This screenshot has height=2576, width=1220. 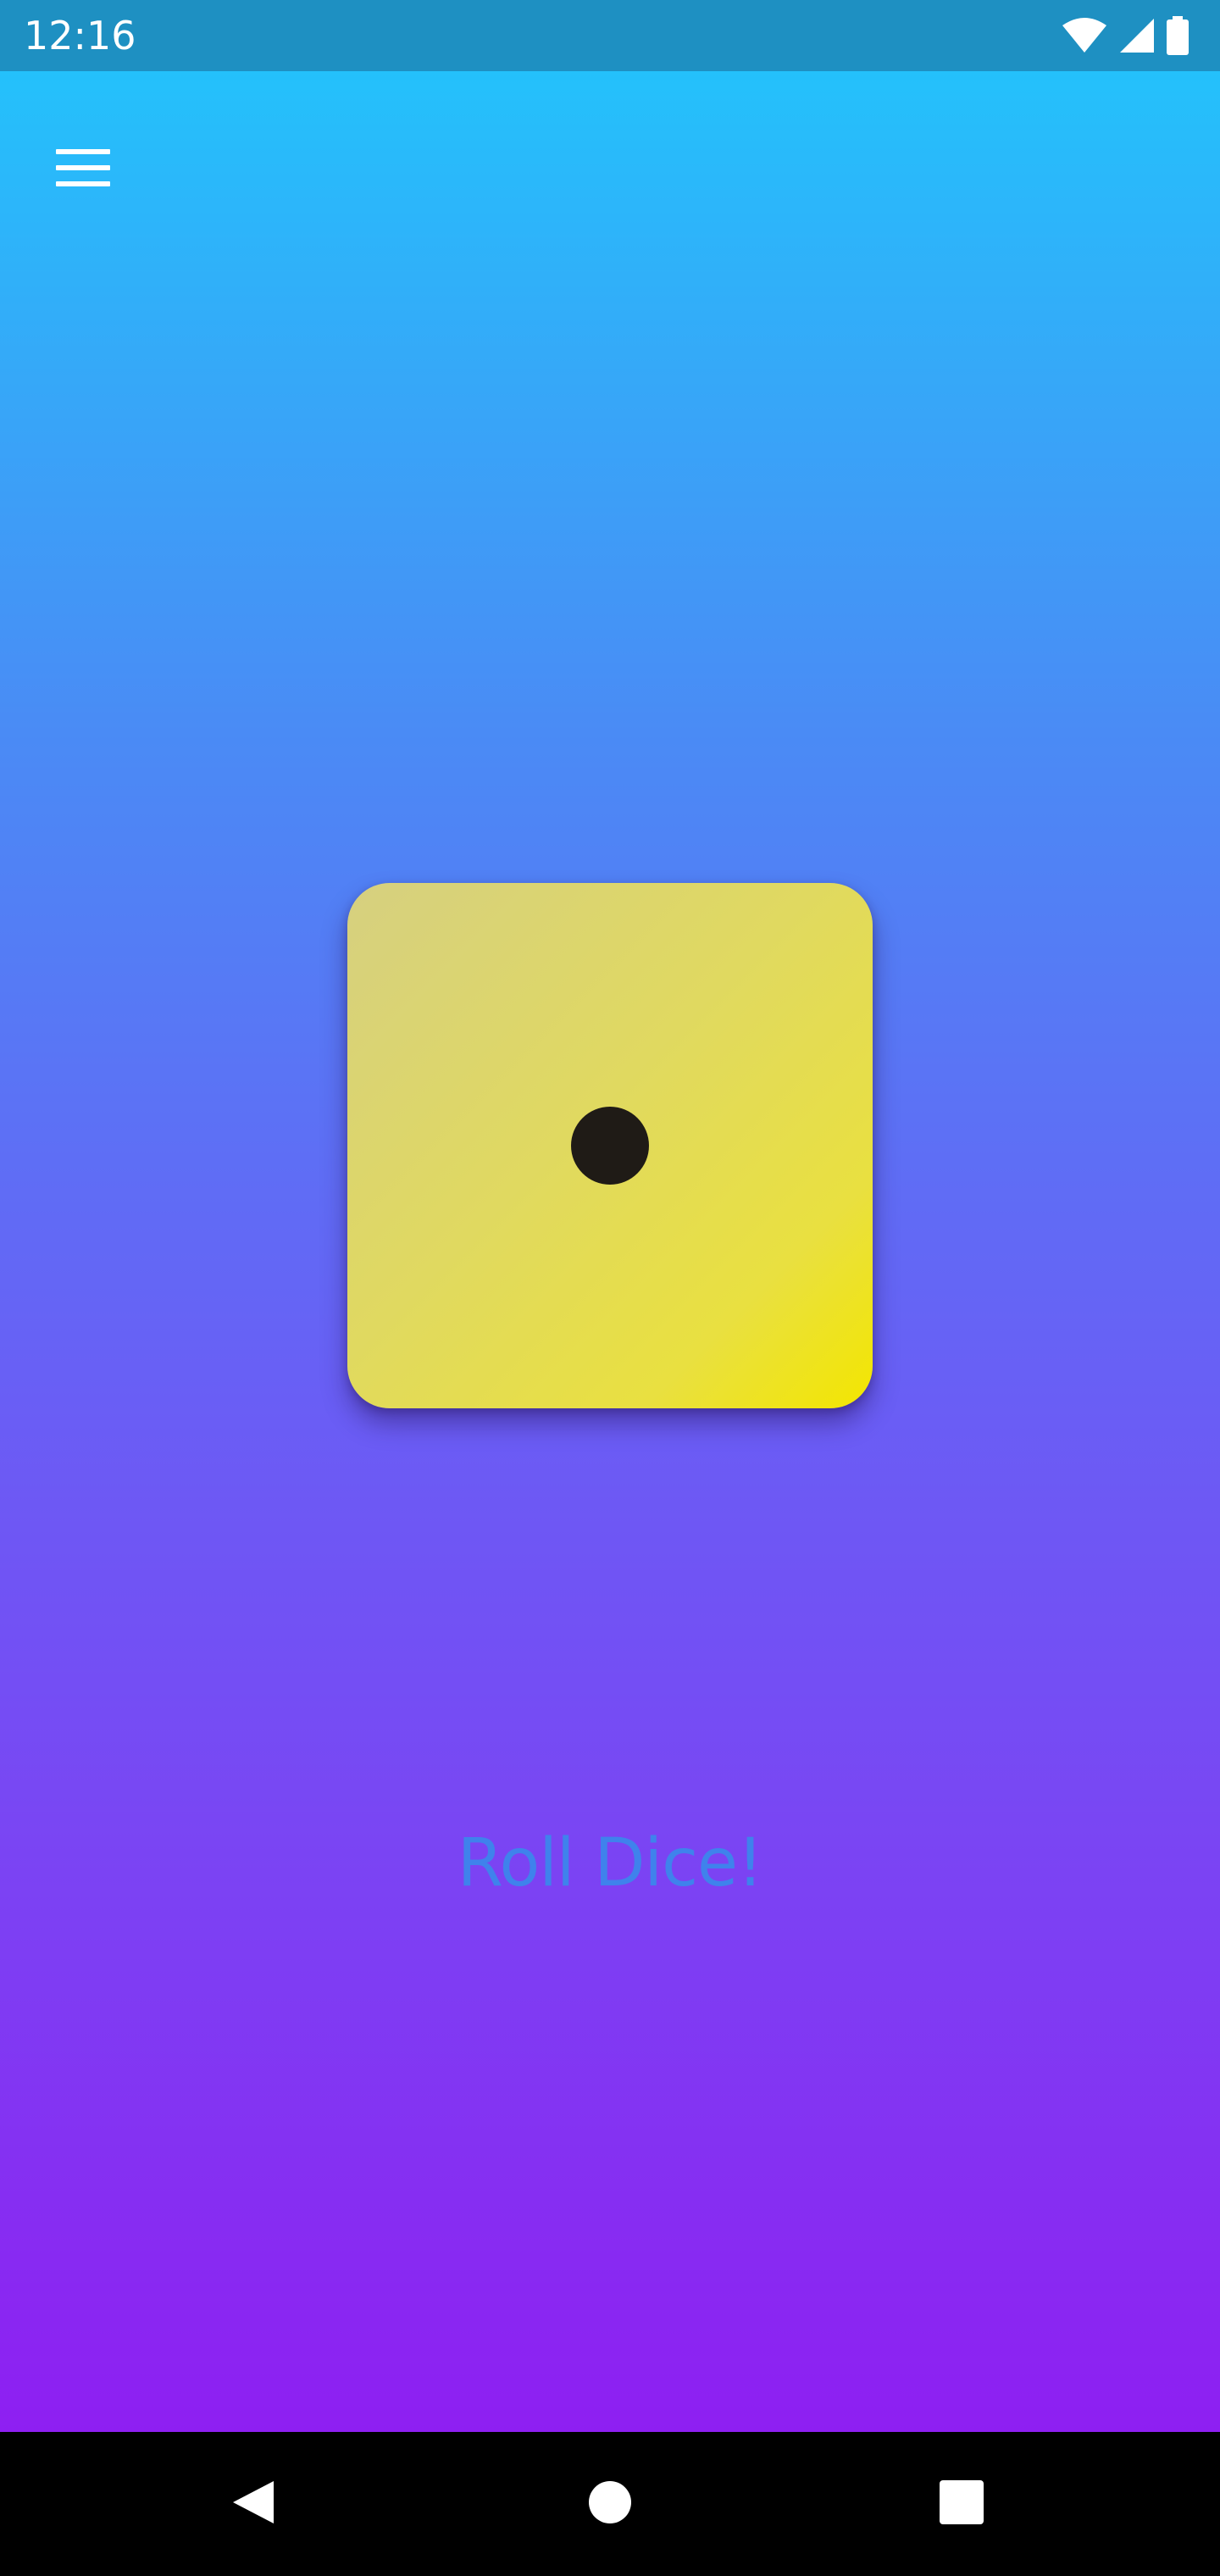 I want to click on back-icon, so click(x=254, y=2504).